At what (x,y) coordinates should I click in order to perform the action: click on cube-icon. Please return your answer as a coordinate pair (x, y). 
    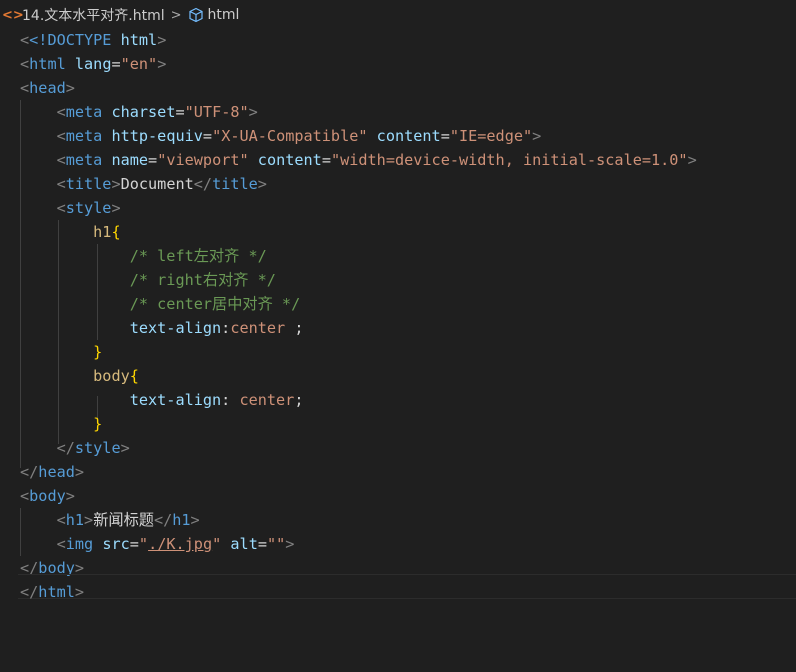
    Looking at the image, I should click on (195, 15).